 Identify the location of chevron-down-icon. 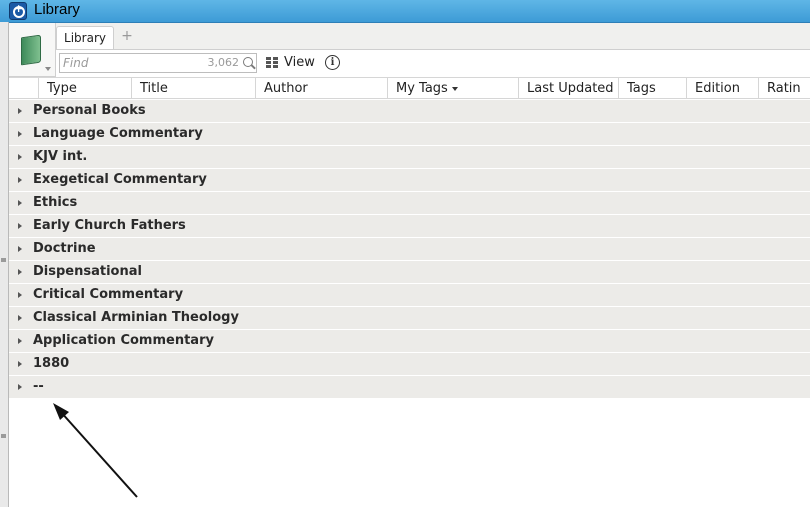
(48, 69).